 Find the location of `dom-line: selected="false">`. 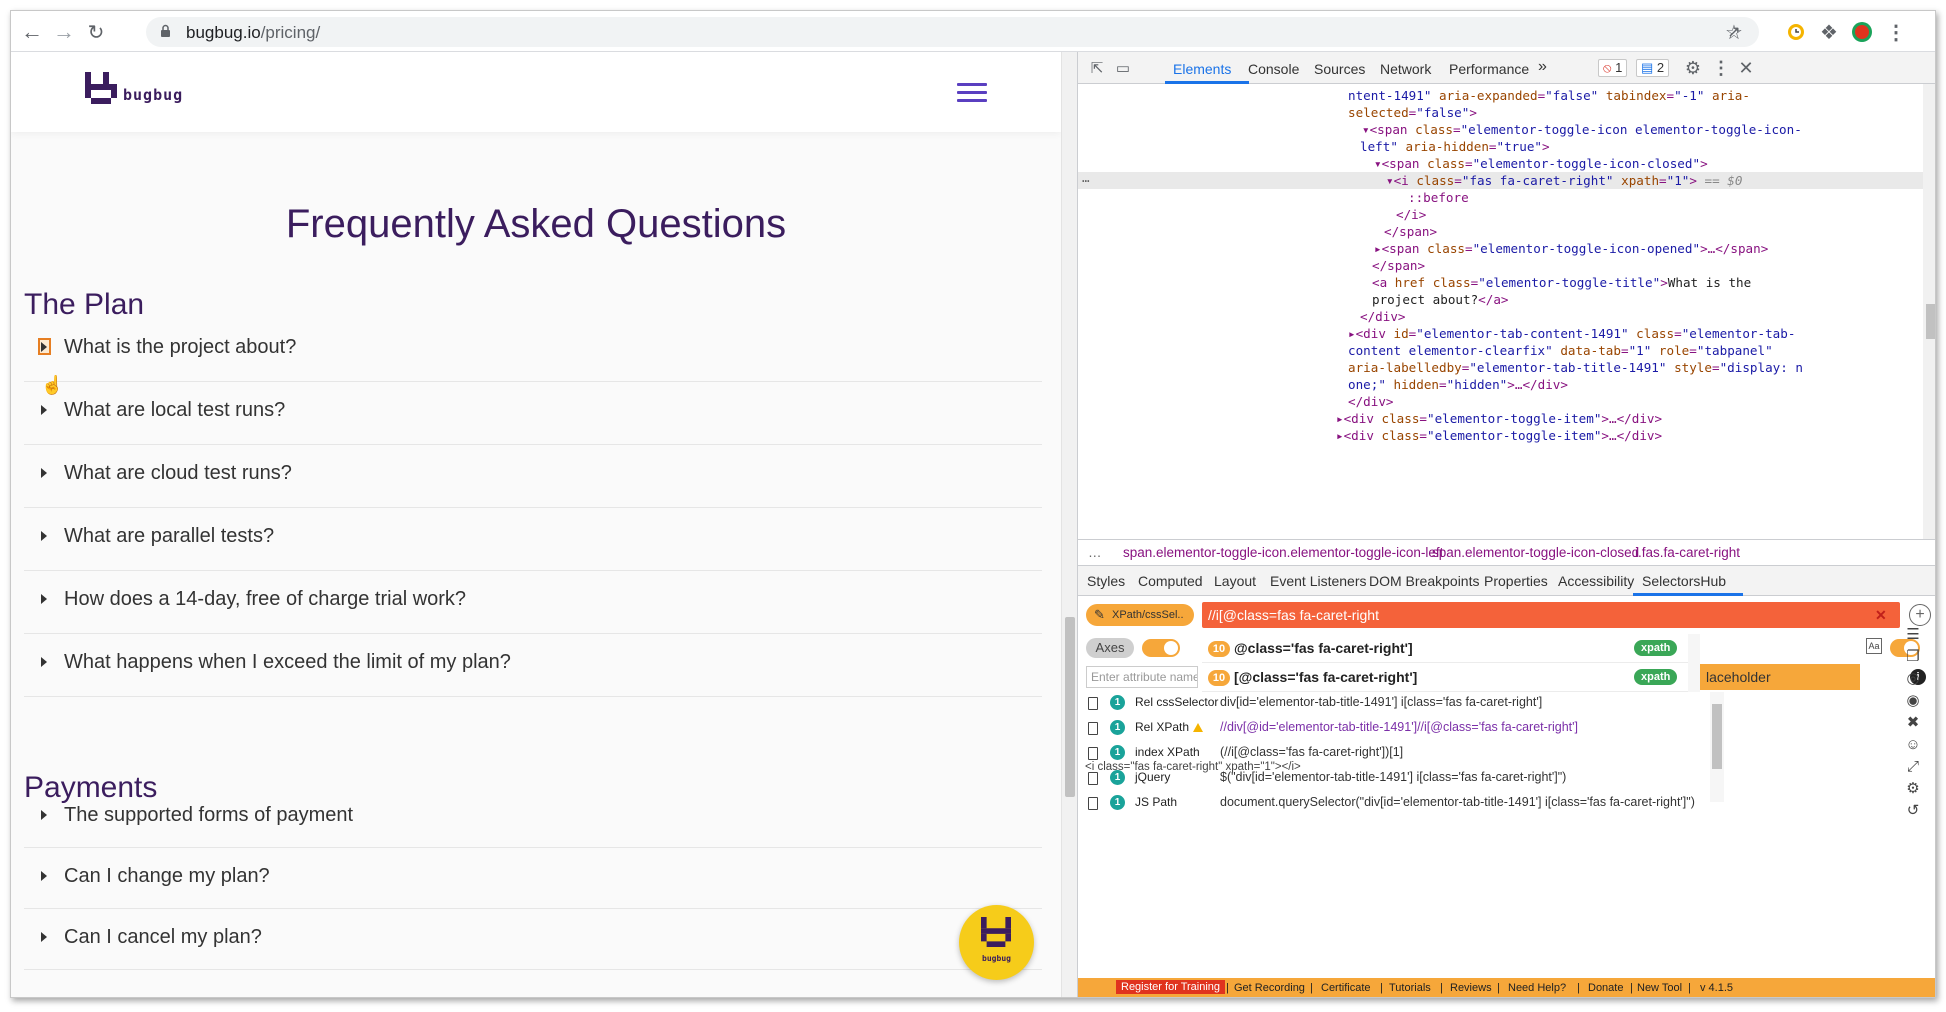

dom-line: selected="false"> is located at coordinates (1412, 112).